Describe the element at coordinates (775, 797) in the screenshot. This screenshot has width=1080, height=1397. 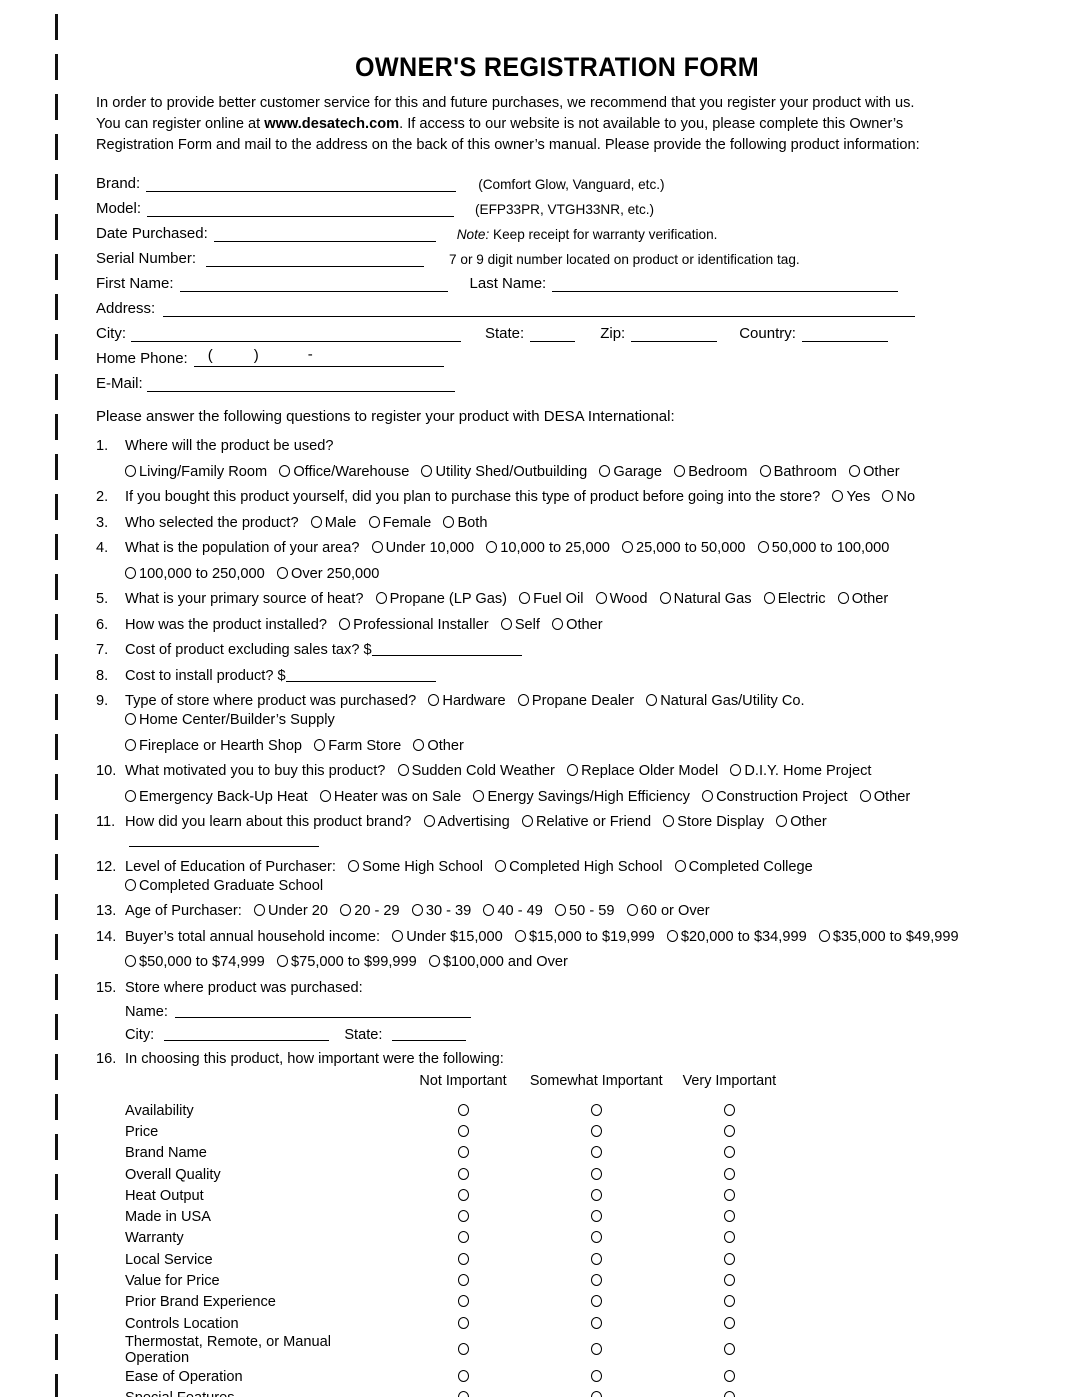
I see `radio-option-q10-4: Construction Project` at that location.